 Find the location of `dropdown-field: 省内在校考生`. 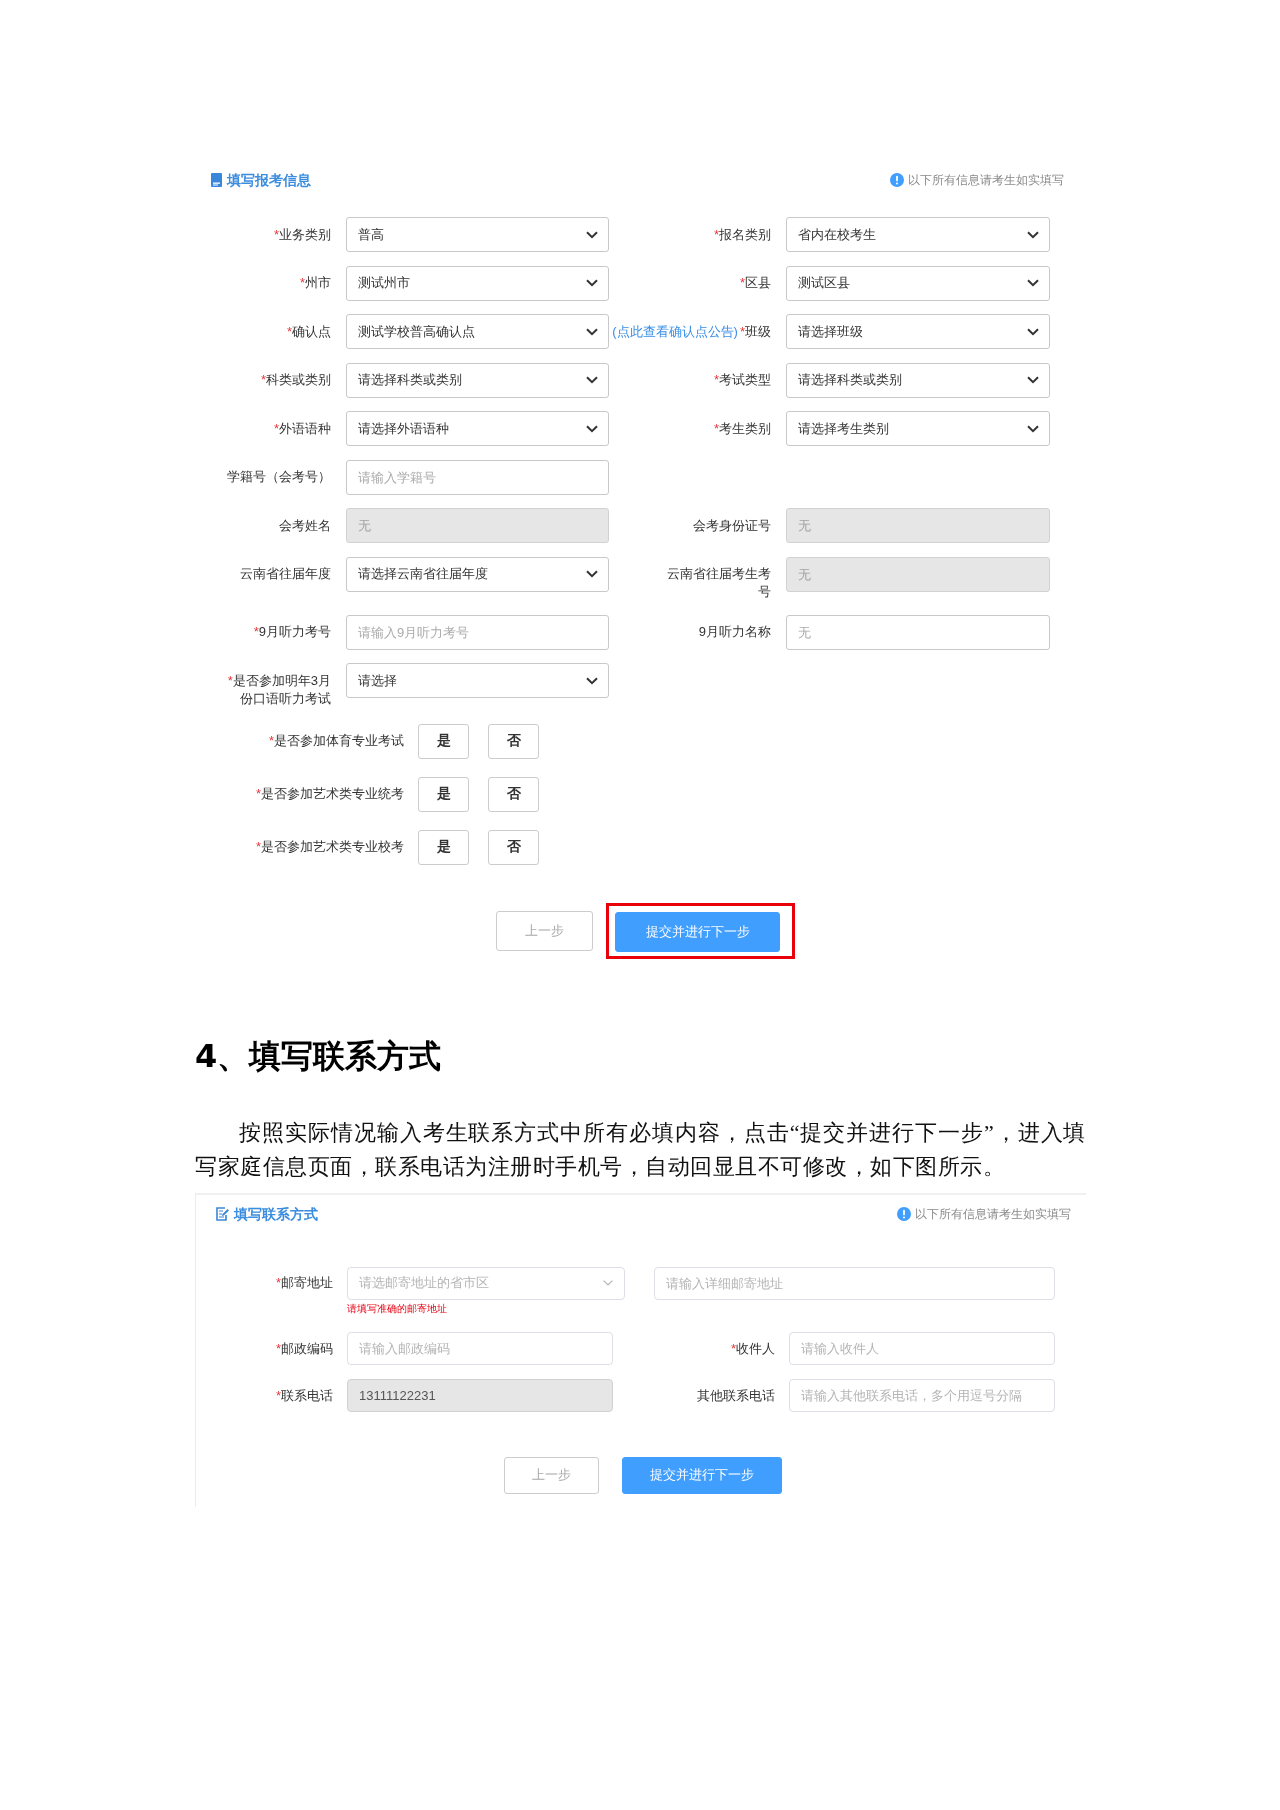

dropdown-field: 省内在校考生 is located at coordinates (918, 234).